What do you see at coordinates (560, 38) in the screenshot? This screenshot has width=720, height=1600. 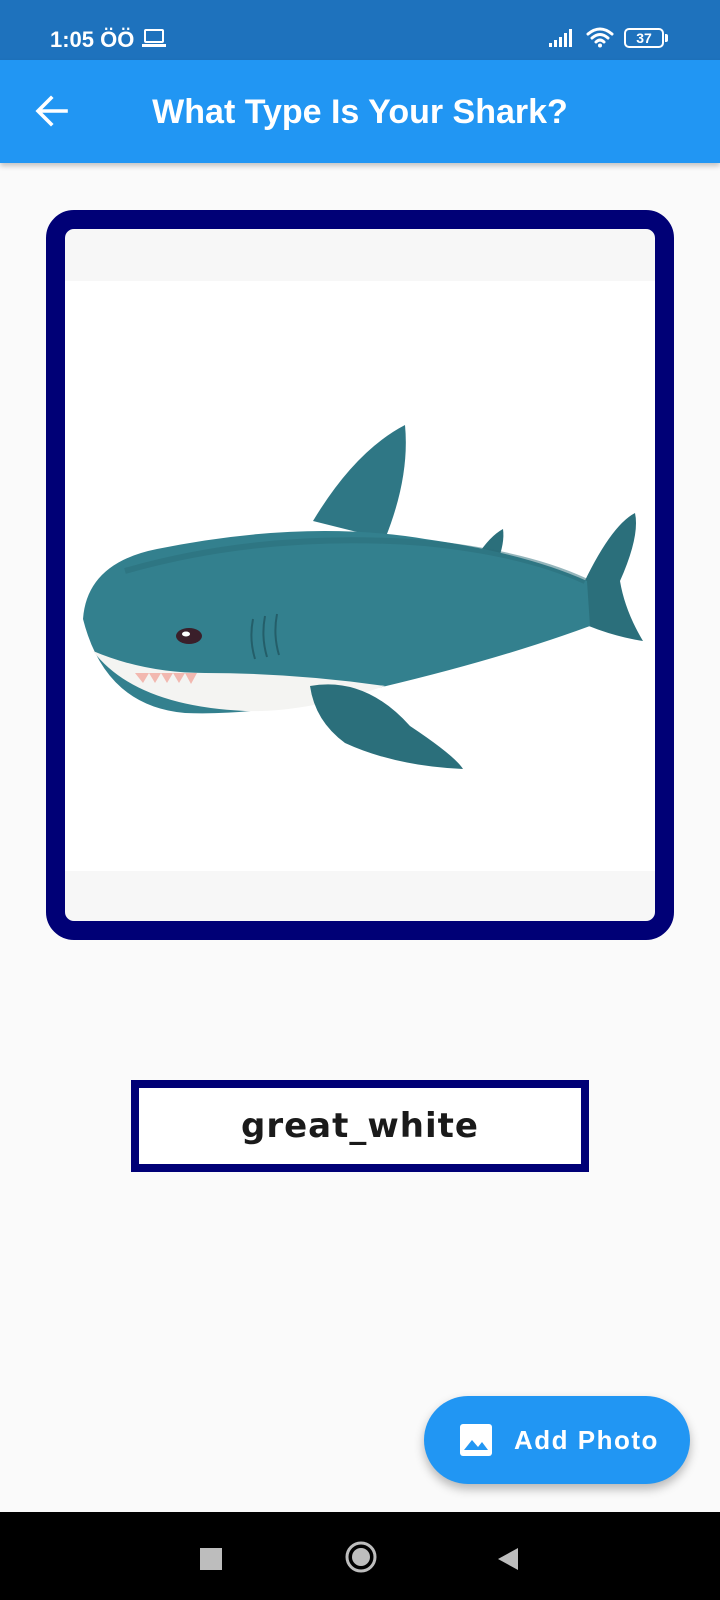 I see `signal-icon` at bounding box center [560, 38].